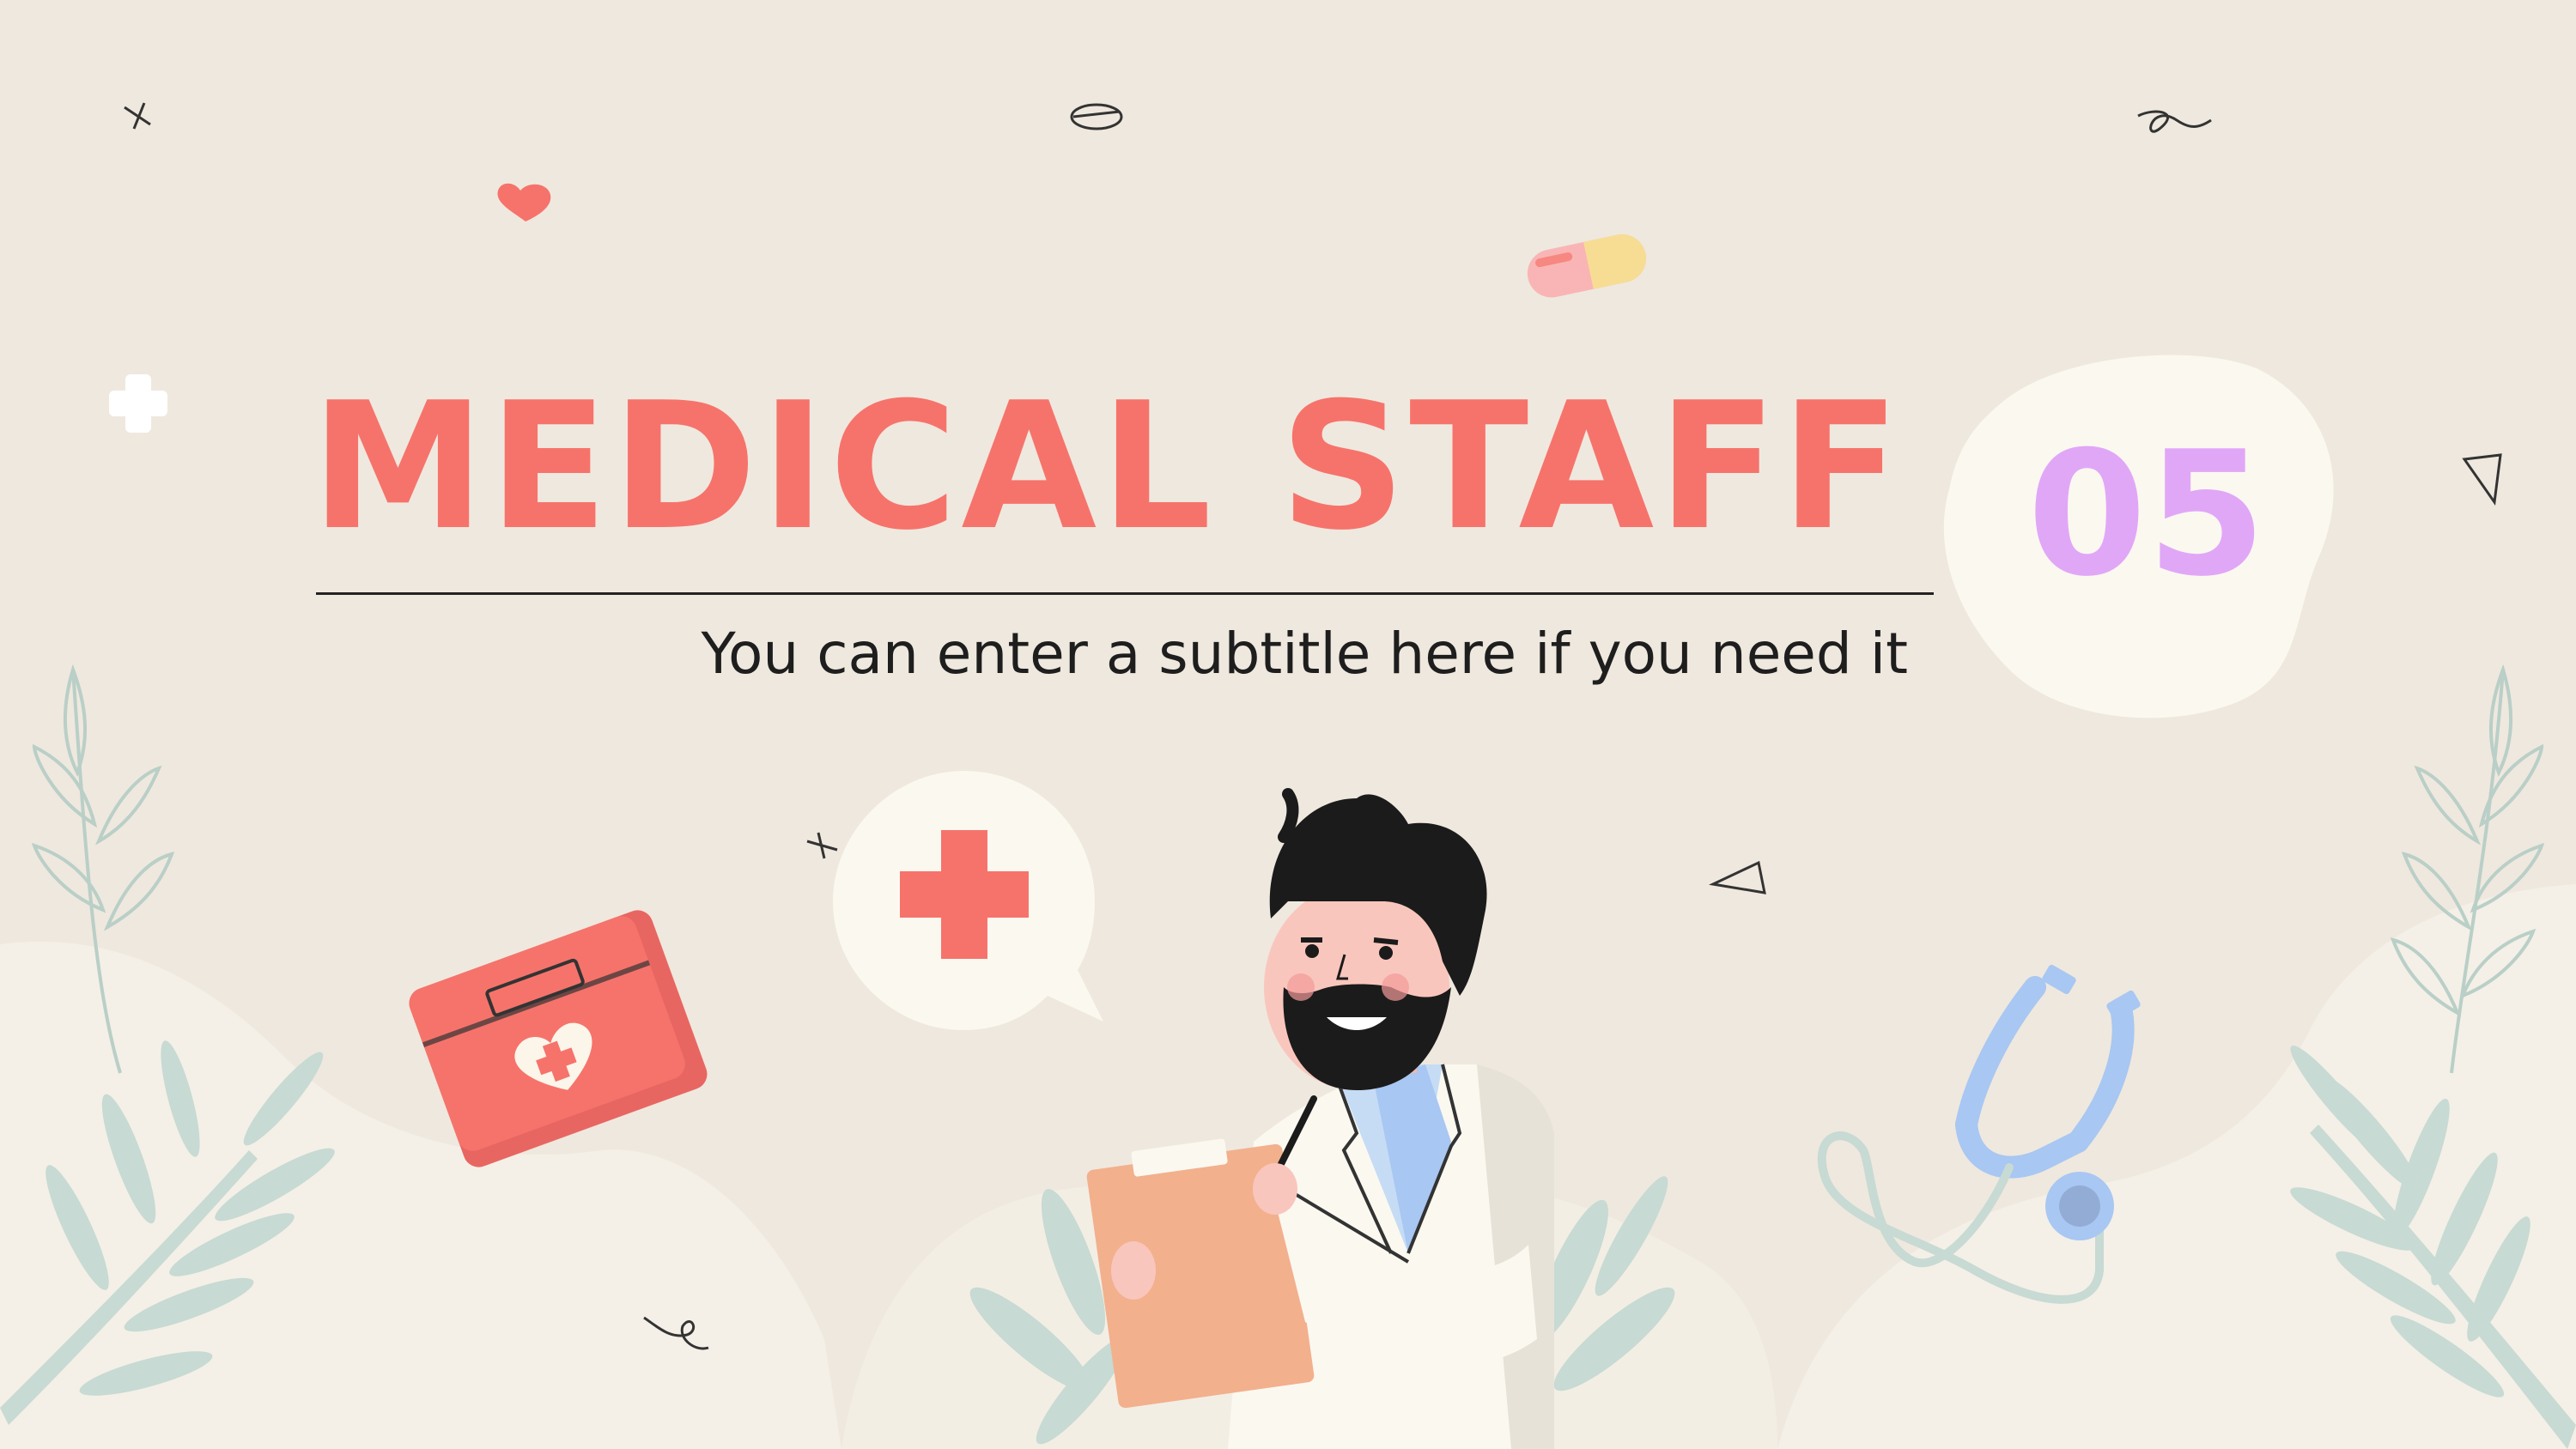 This screenshot has width=2576, height=1449. I want to click on speech-bubble-cross-icon, so click(968, 901).